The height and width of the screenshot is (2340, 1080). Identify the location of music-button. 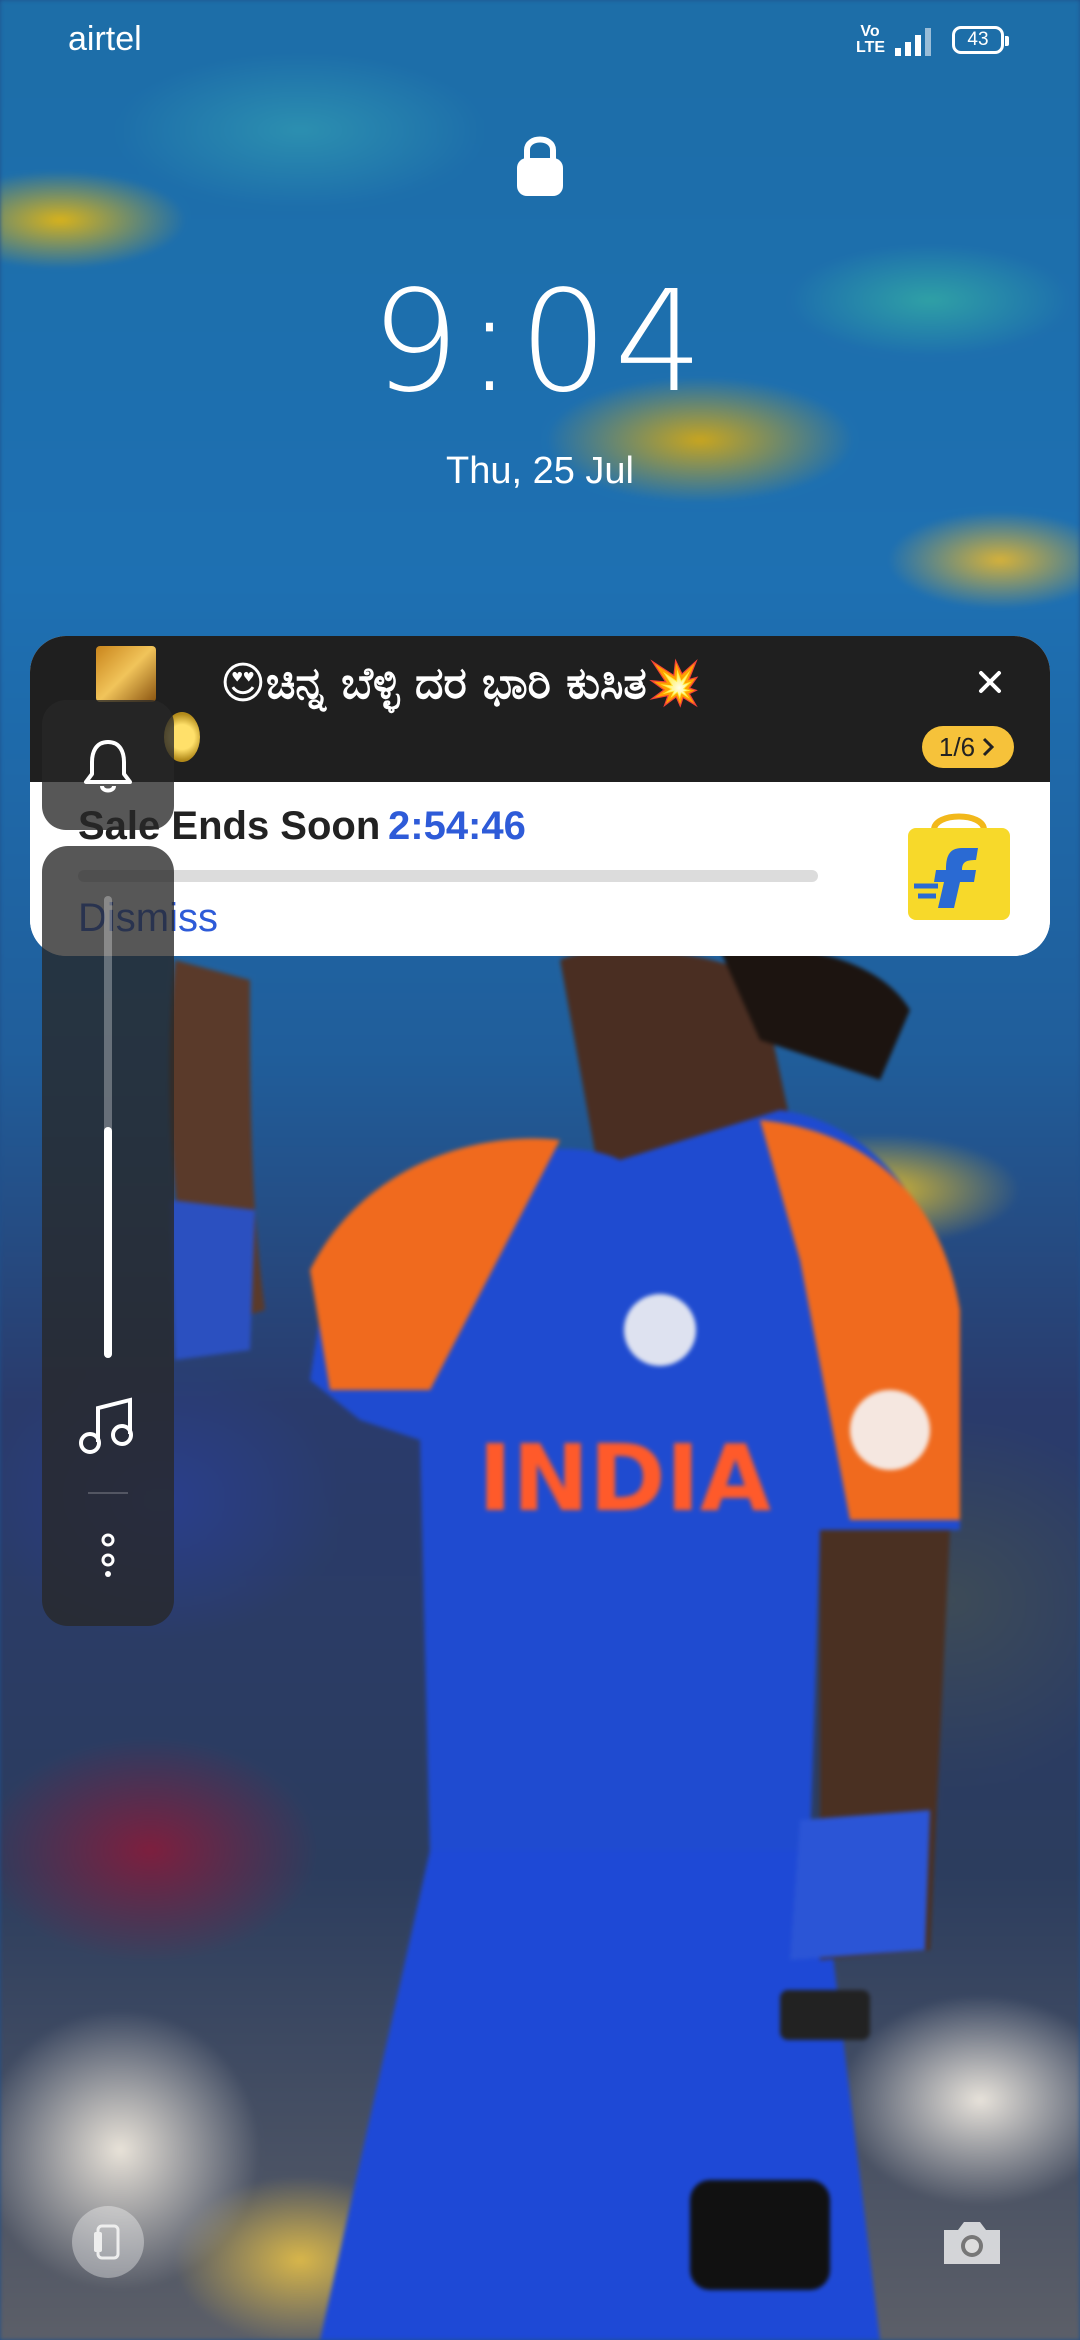
(108, 1426).